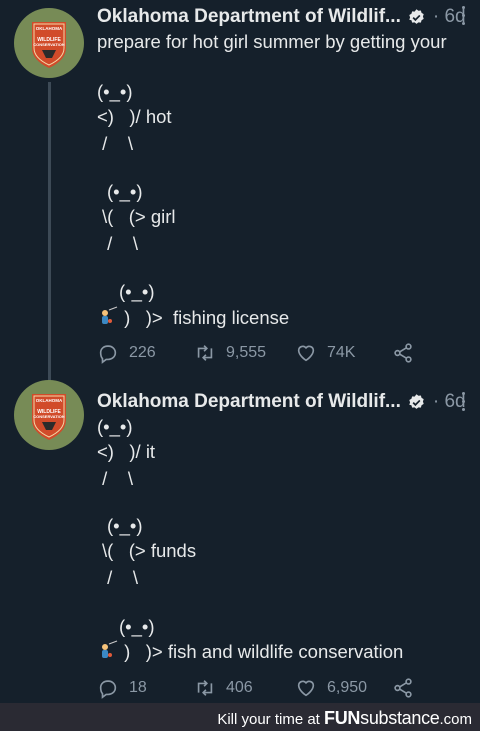  Describe the element at coordinates (126, 451) in the screenshot. I see `tweet-line: <) )/ it` at that location.